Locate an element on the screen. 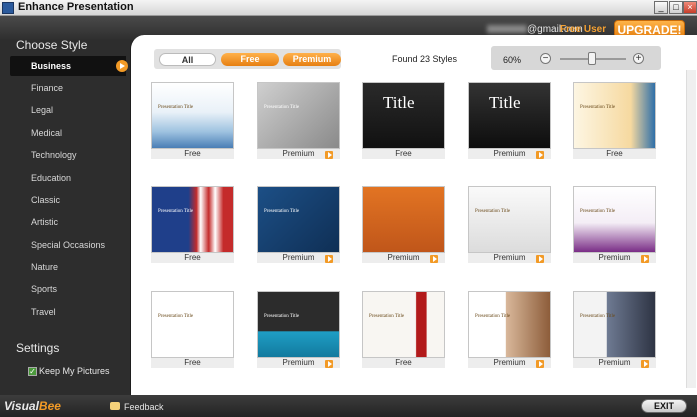 The height and width of the screenshot is (417, 697). user-status: Free User is located at coordinates (583, 29).